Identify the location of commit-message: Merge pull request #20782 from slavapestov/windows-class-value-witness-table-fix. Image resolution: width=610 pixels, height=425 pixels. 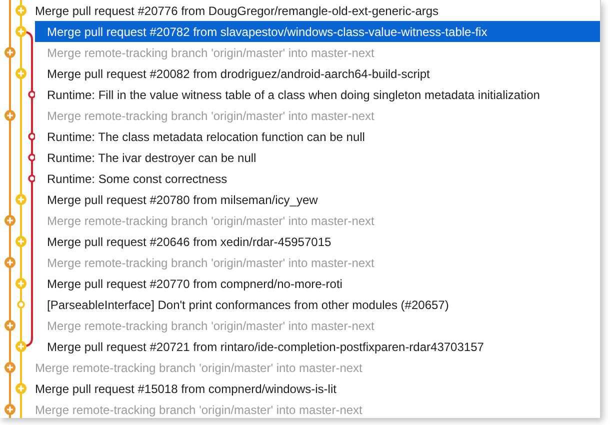
(317, 31).